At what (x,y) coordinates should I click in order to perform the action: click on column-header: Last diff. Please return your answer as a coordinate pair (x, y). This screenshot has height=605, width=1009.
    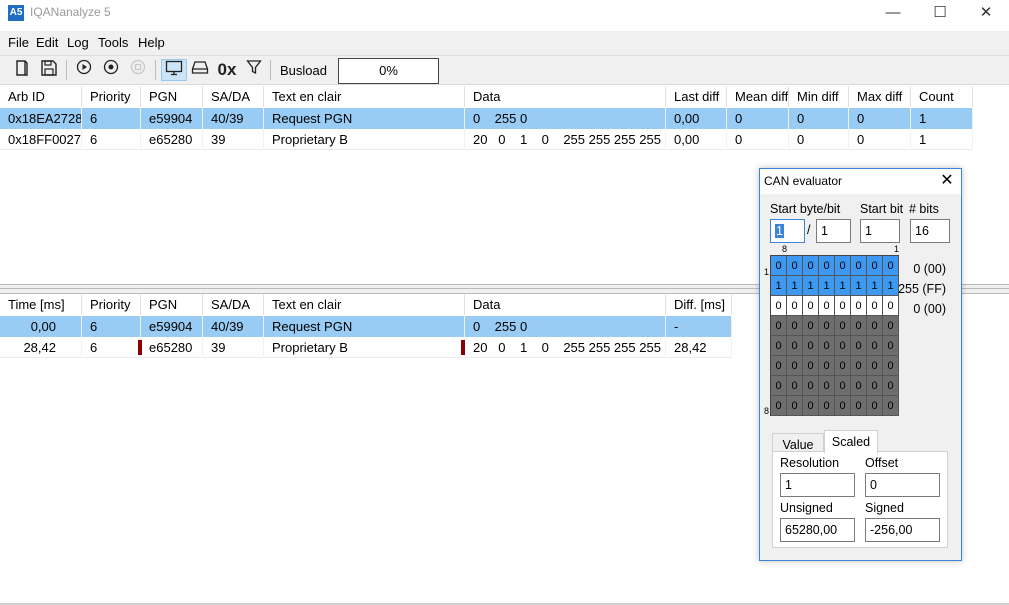
    Looking at the image, I should click on (696, 96).